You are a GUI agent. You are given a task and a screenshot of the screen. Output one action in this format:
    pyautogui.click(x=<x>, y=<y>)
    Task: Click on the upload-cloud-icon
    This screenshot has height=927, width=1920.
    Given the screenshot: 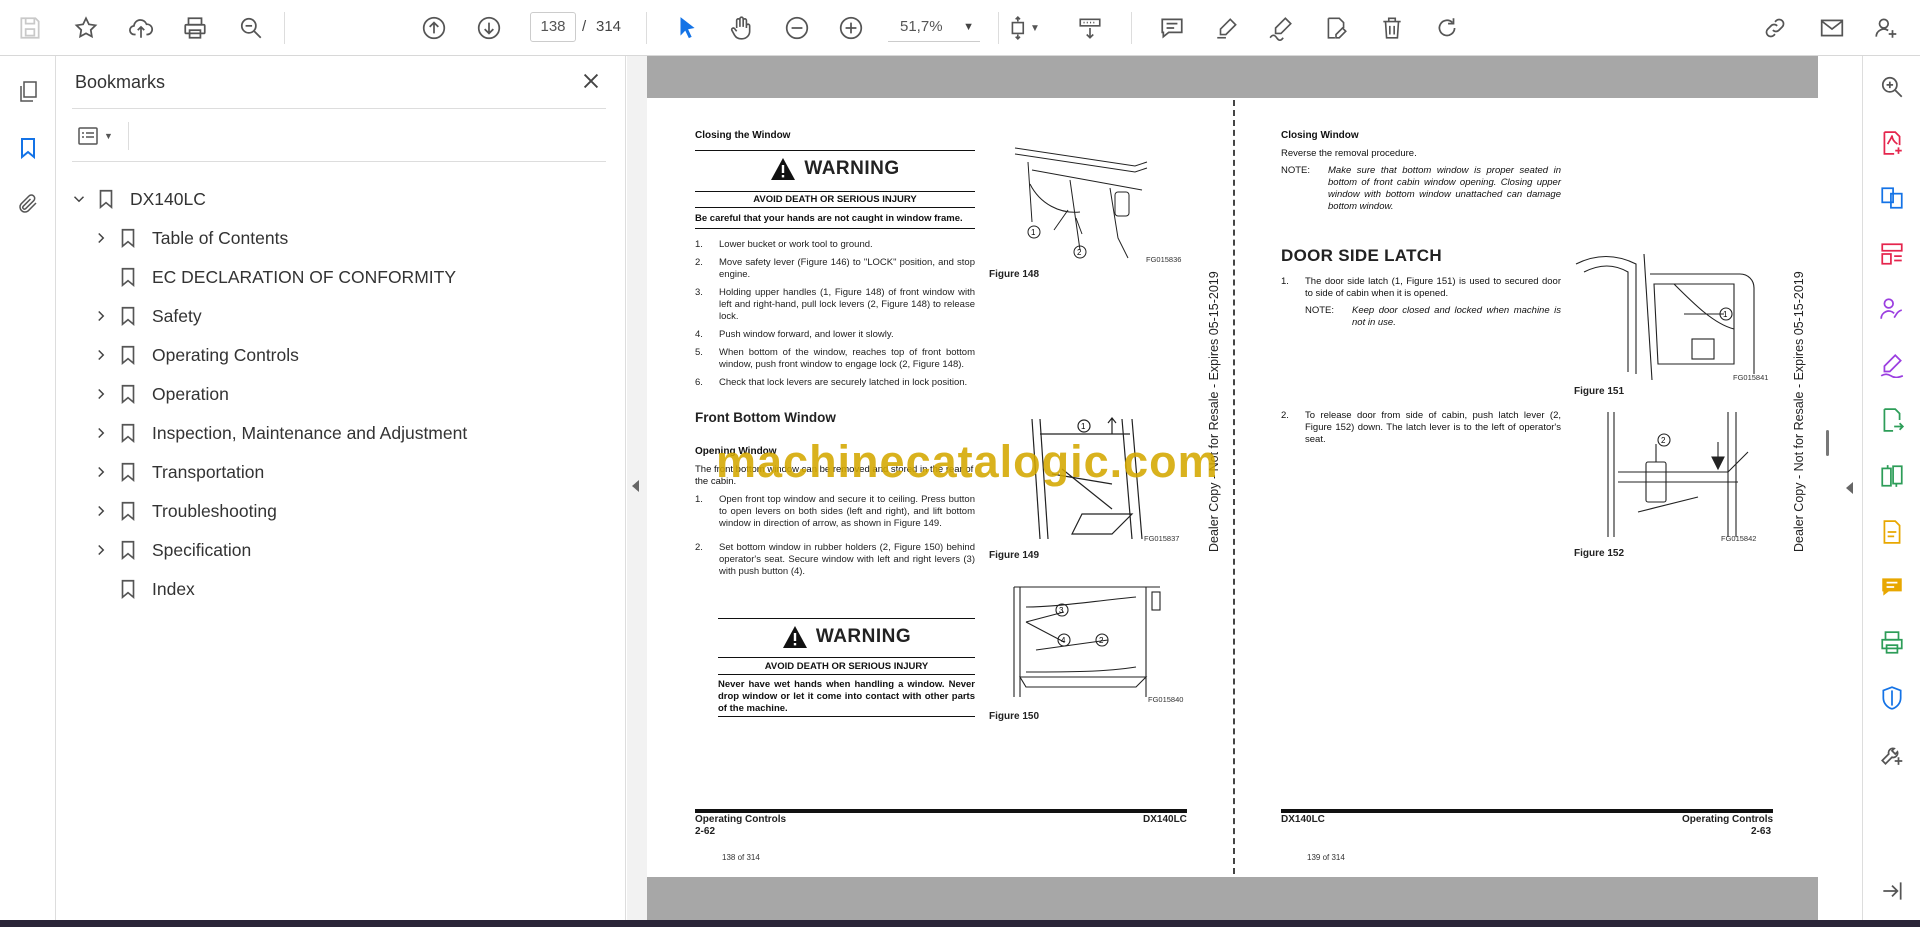 What is the action you would take?
    pyautogui.click(x=141, y=28)
    